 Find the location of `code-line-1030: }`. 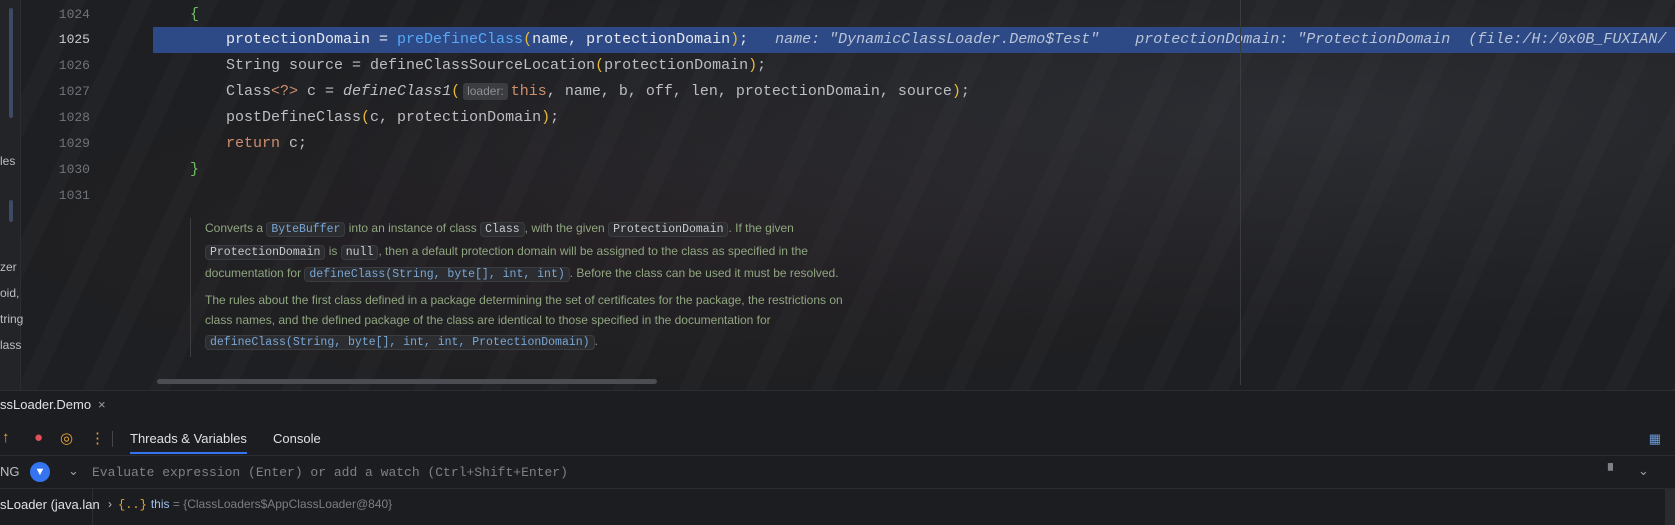

code-line-1030: } is located at coordinates (194, 169).